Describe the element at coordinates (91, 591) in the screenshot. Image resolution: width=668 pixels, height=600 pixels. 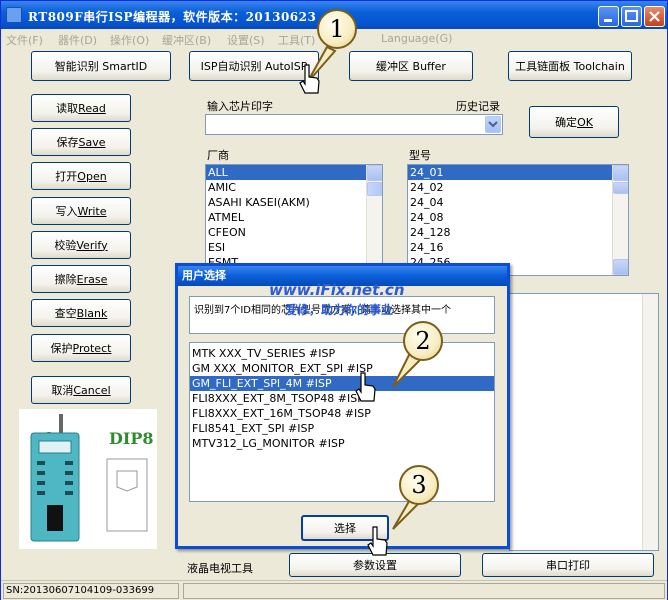
I see `serial-number: SN:20130607104109-033699` at that location.